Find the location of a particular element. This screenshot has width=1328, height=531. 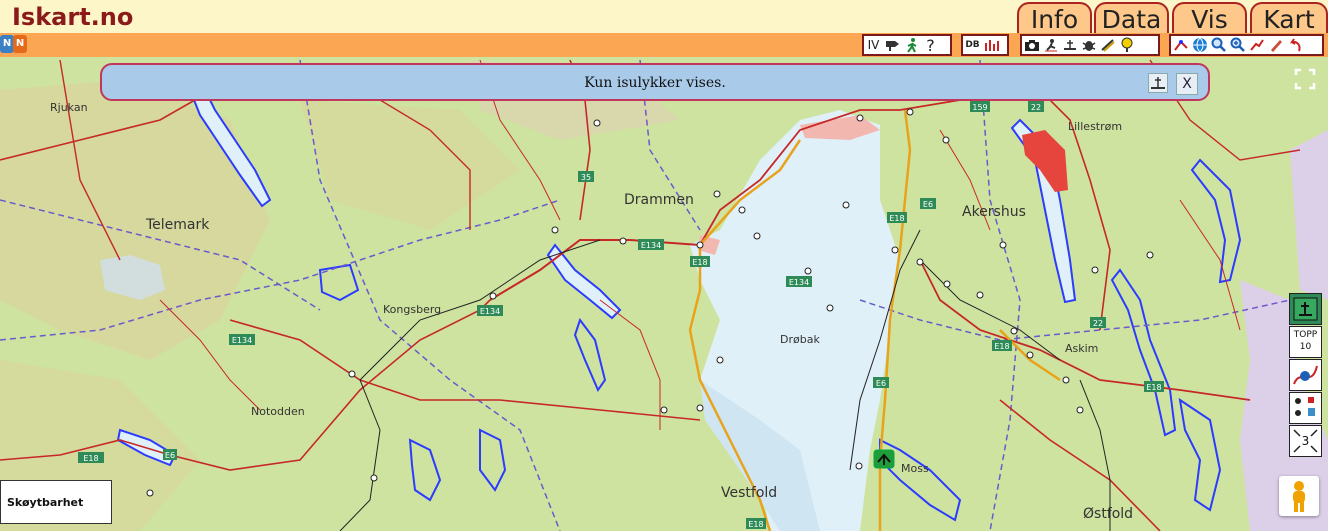

pencil-icon is located at coordinates (1275, 45).